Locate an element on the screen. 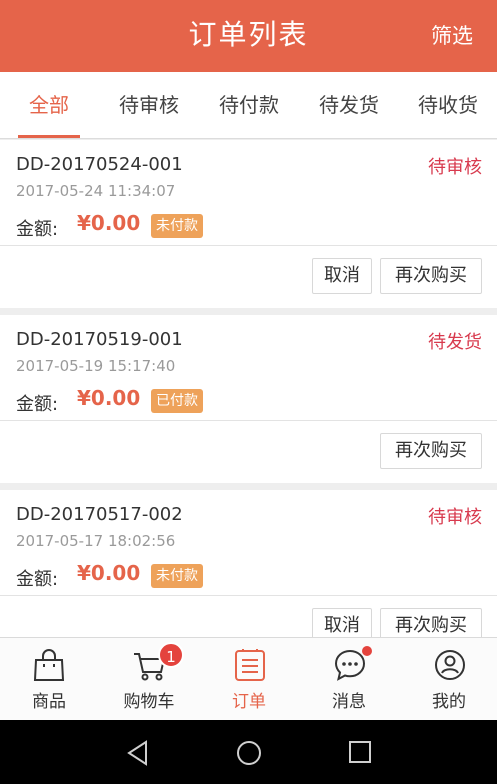 Image resolution: width=497 pixels, height=784 pixels. tab-label: 待付款 is located at coordinates (249, 105).